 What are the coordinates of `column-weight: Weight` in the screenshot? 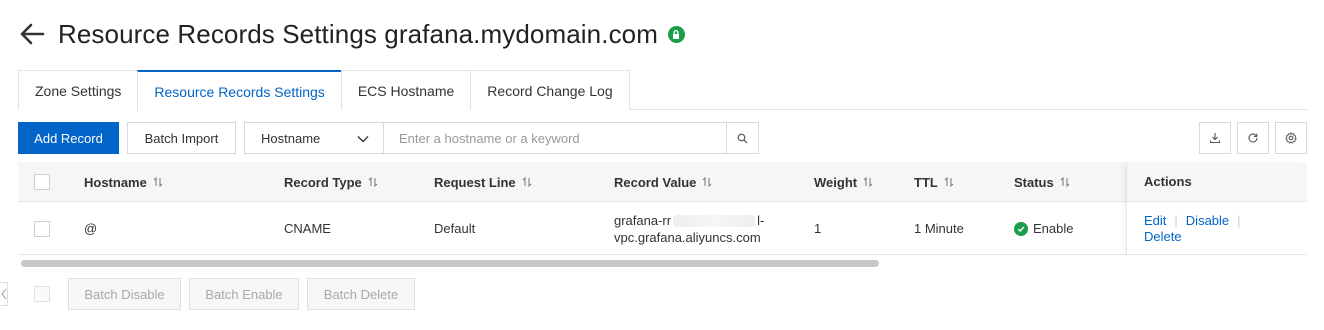 It's located at (843, 182).